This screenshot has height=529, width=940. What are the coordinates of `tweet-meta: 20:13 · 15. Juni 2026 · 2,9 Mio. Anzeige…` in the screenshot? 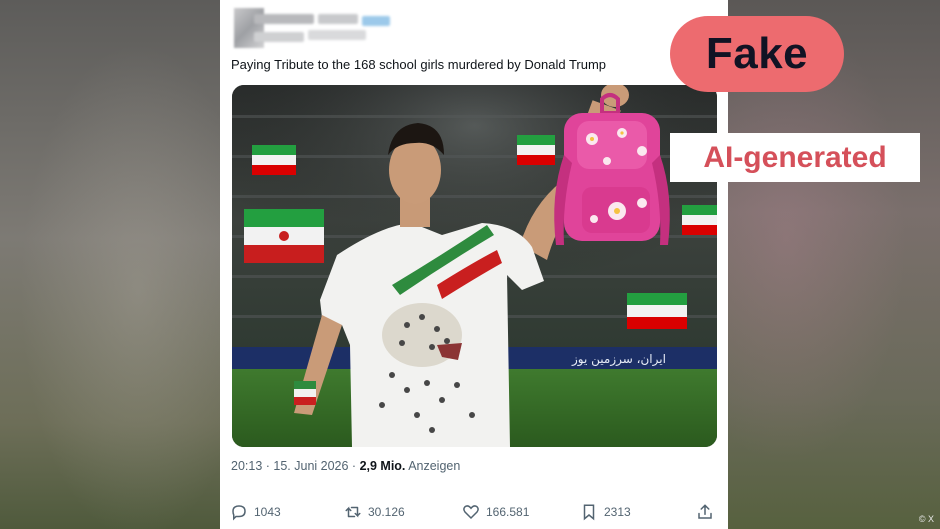 It's located at (345, 466).